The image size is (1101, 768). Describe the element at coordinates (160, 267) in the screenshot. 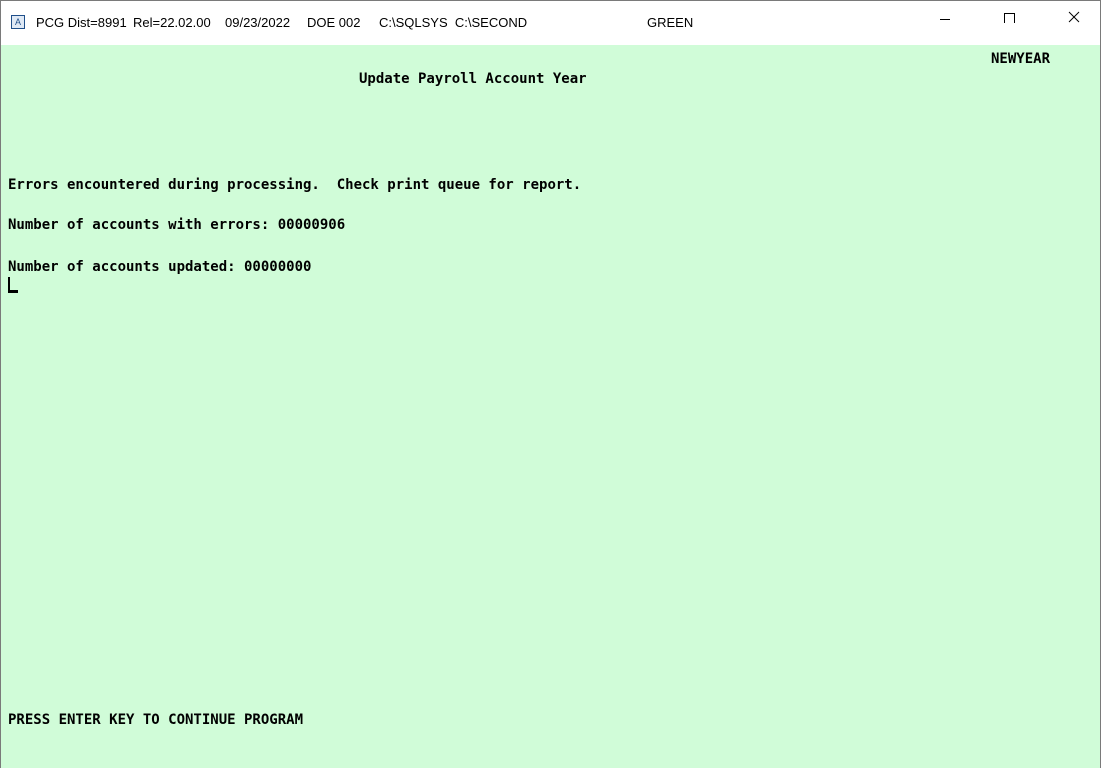

I see `updated-count-line: Number of accounts updated: 00000000` at that location.